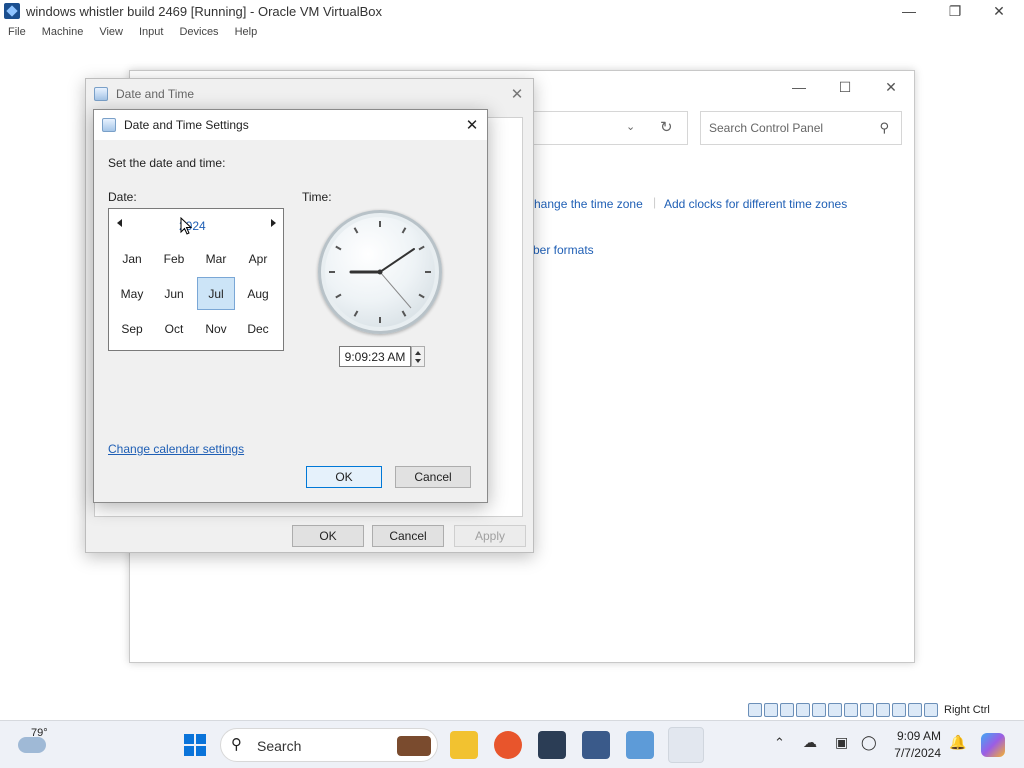 This screenshot has height=768, width=1024. What do you see at coordinates (216, 293) in the screenshot?
I see `month-jul-selected: Jul` at bounding box center [216, 293].